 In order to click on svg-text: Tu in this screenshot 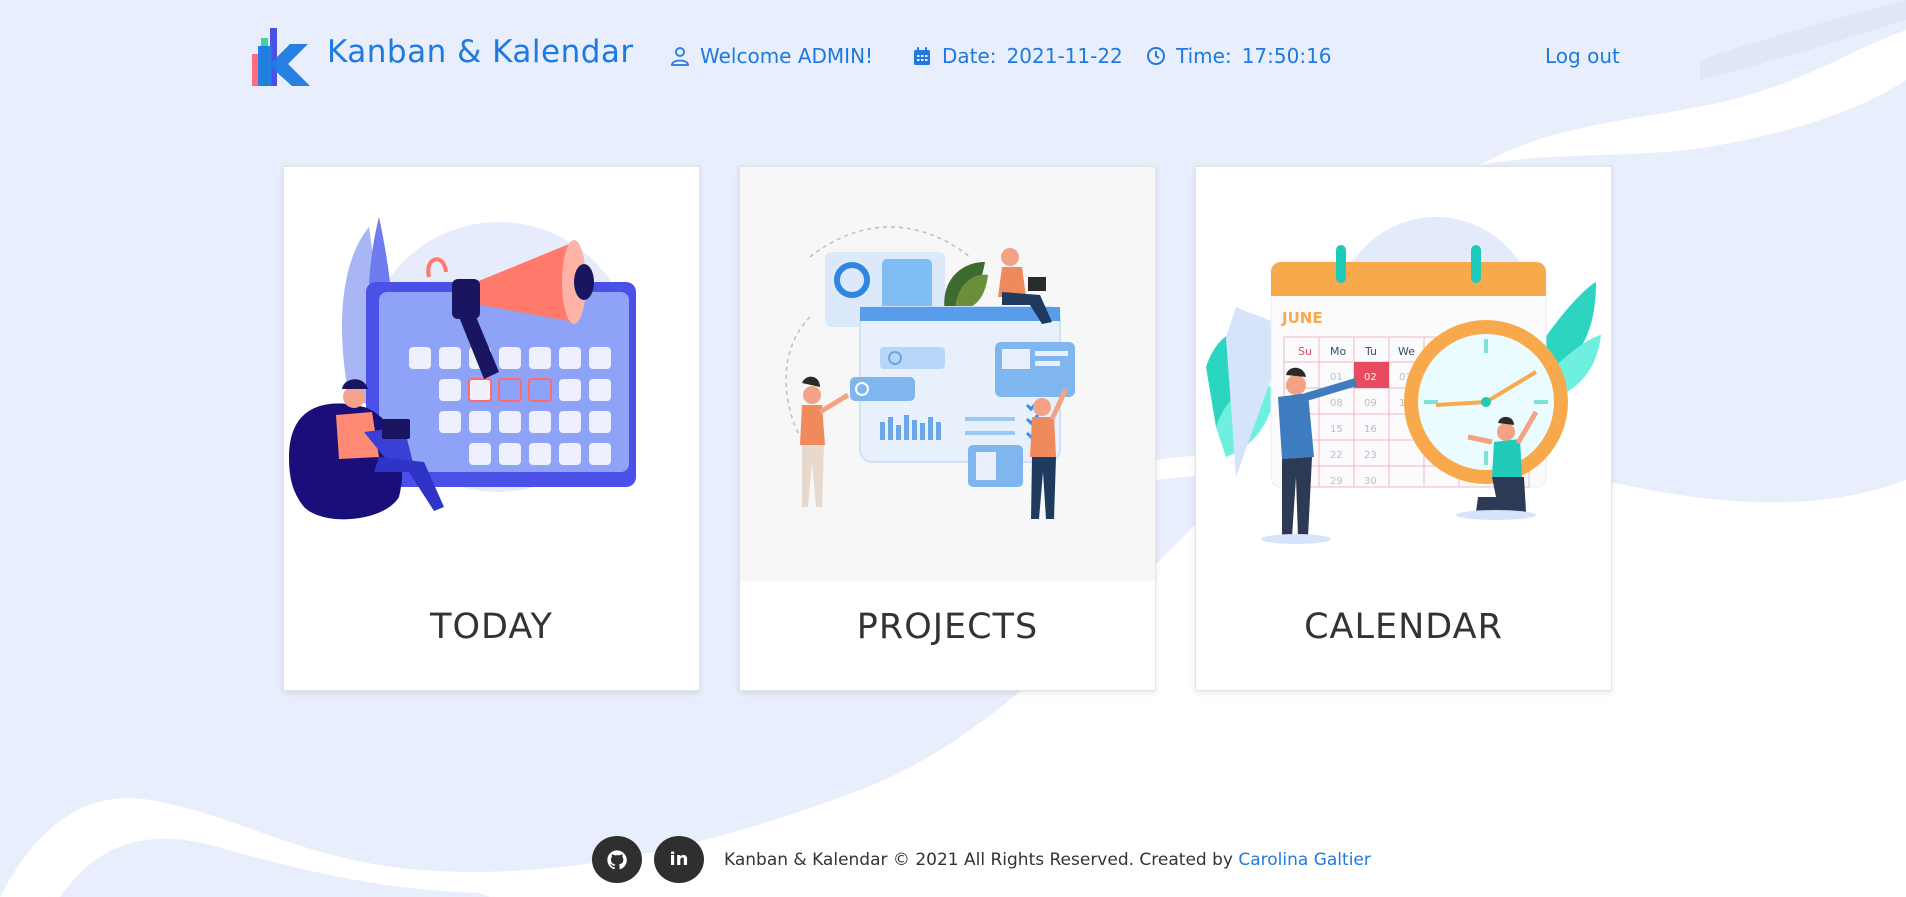, I will do `click(1370, 351)`.